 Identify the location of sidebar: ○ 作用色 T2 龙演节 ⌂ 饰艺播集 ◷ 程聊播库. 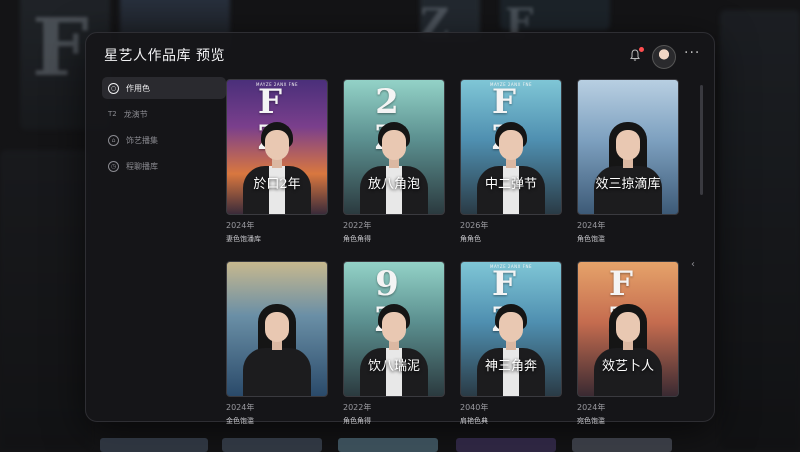
(164, 129).